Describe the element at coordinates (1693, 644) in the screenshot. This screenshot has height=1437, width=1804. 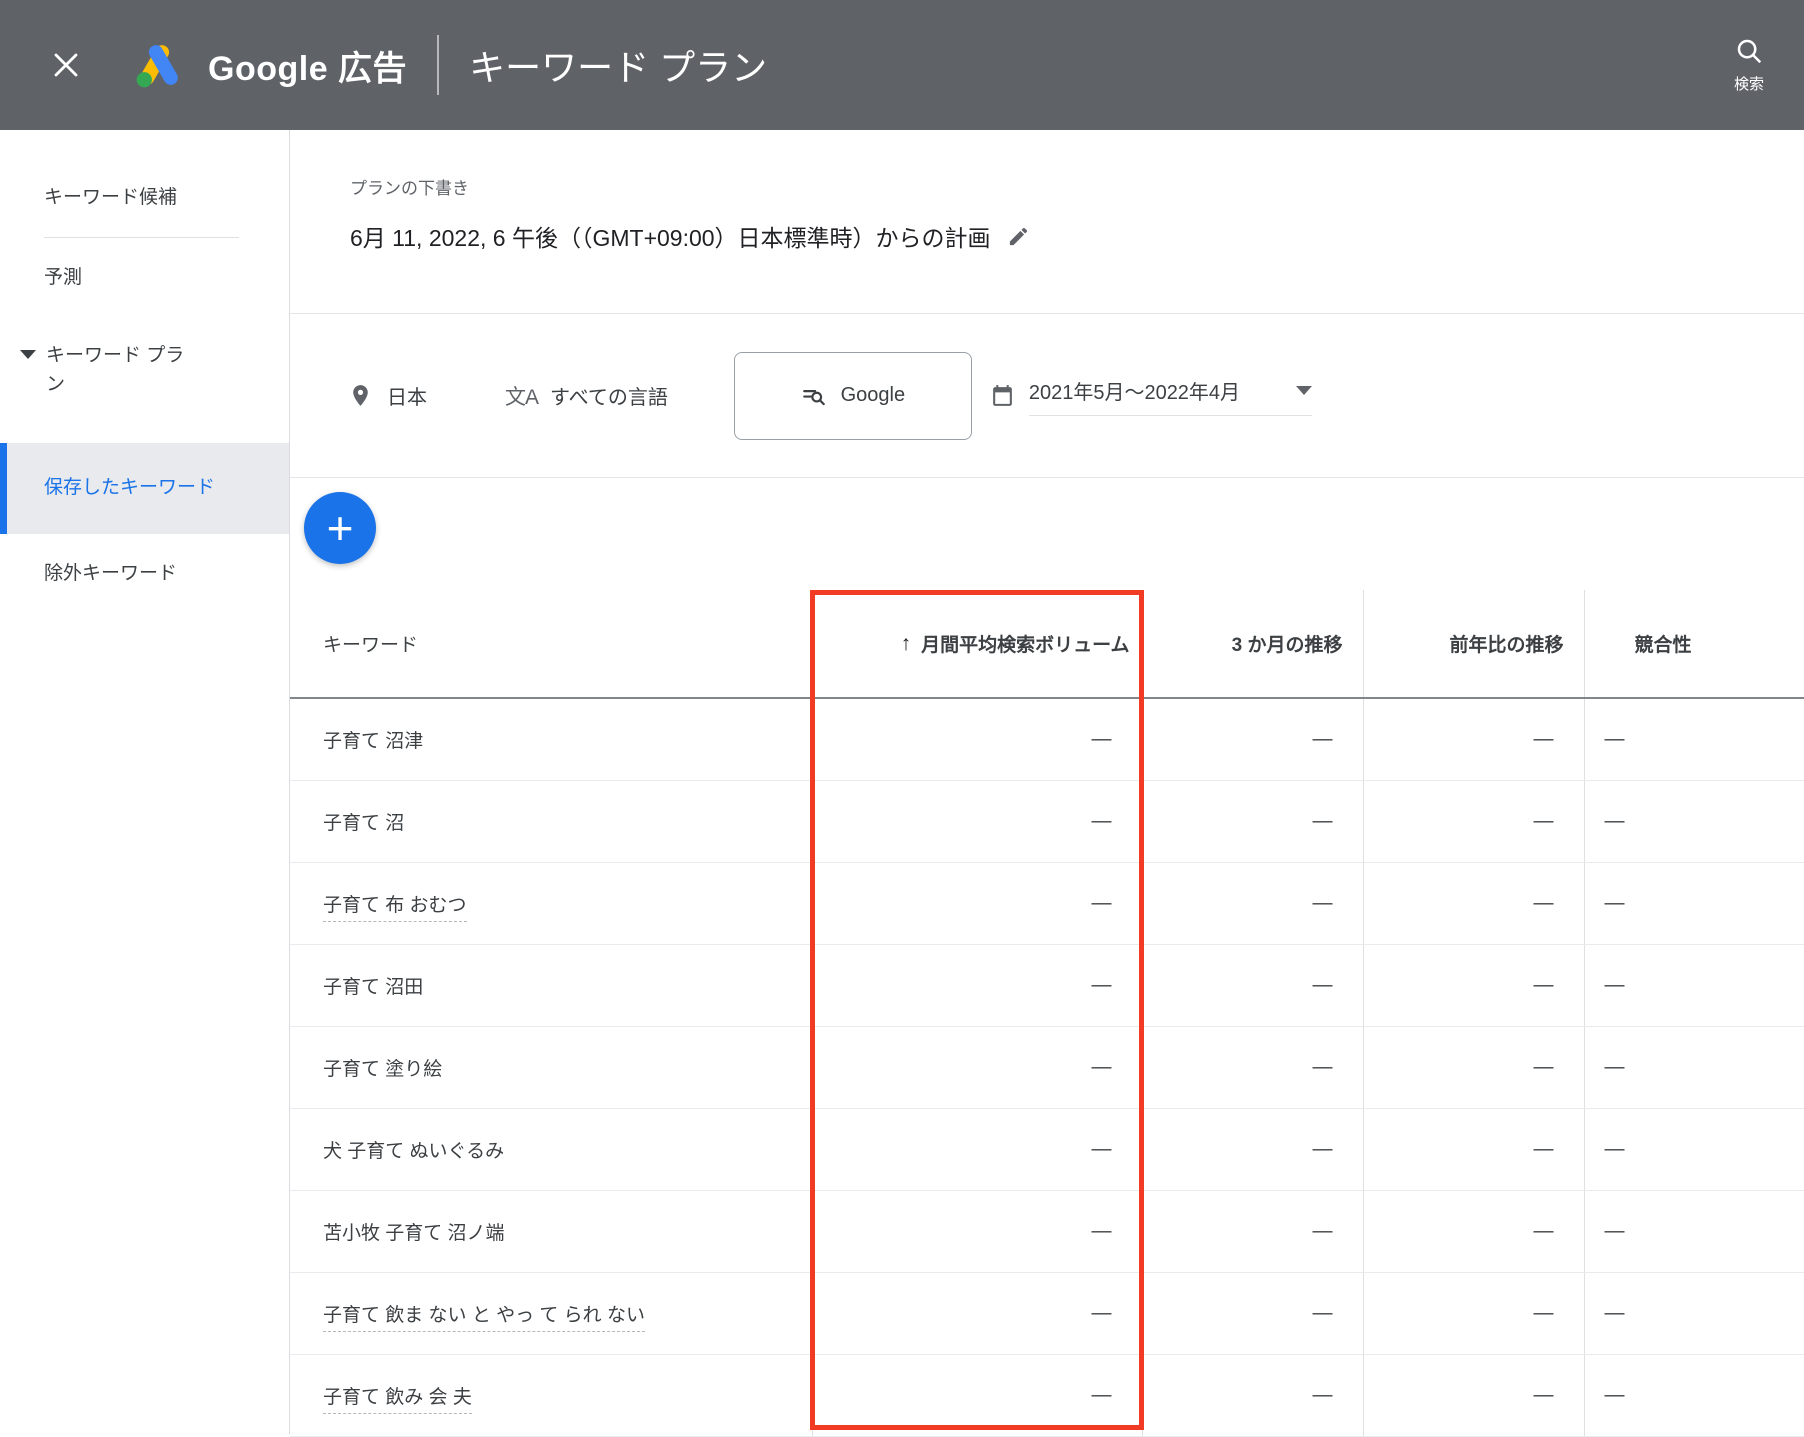
I see `column-header-competition: 競合性` at that location.